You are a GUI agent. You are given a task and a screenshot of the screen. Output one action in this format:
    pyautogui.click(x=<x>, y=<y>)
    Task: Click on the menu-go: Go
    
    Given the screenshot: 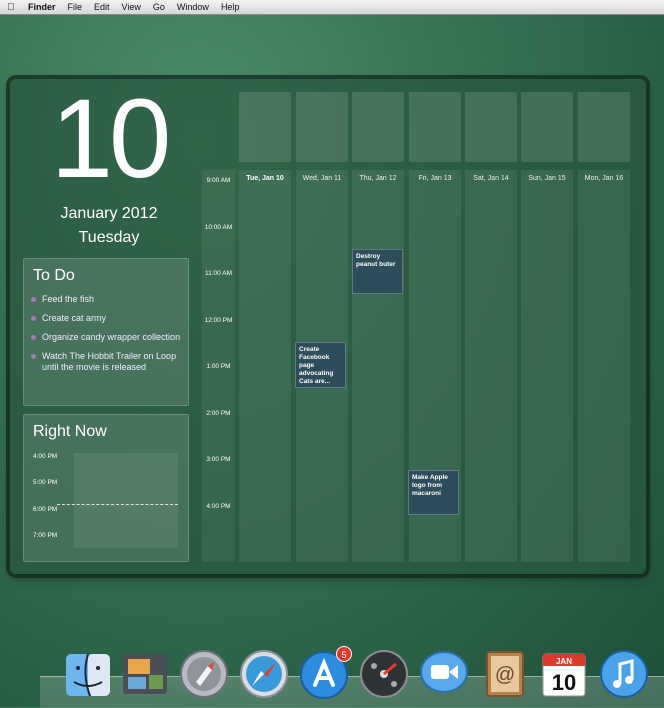 What is the action you would take?
    pyautogui.click(x=159, y=7)
    